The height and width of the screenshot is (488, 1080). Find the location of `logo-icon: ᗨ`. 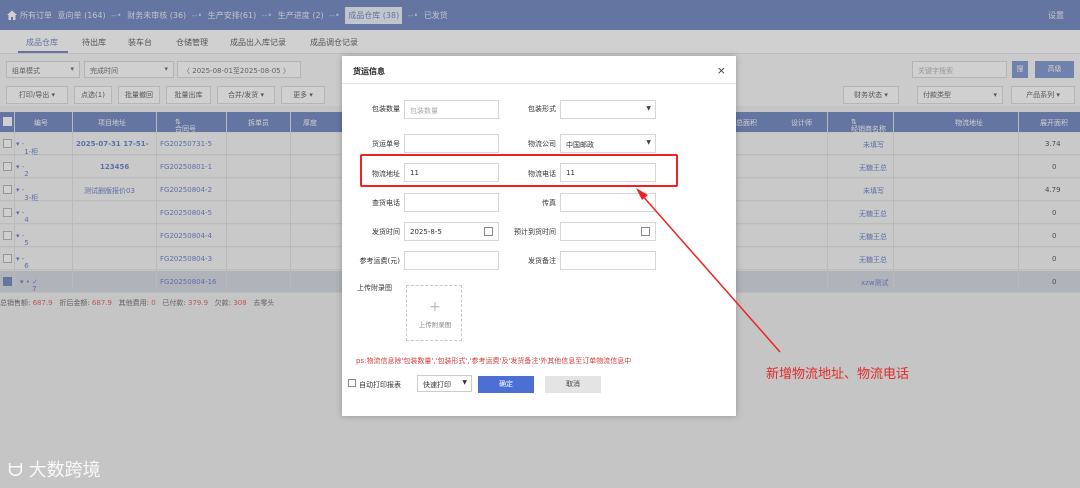

logo-icon: ᗨ is located at coordinates (18, 470).